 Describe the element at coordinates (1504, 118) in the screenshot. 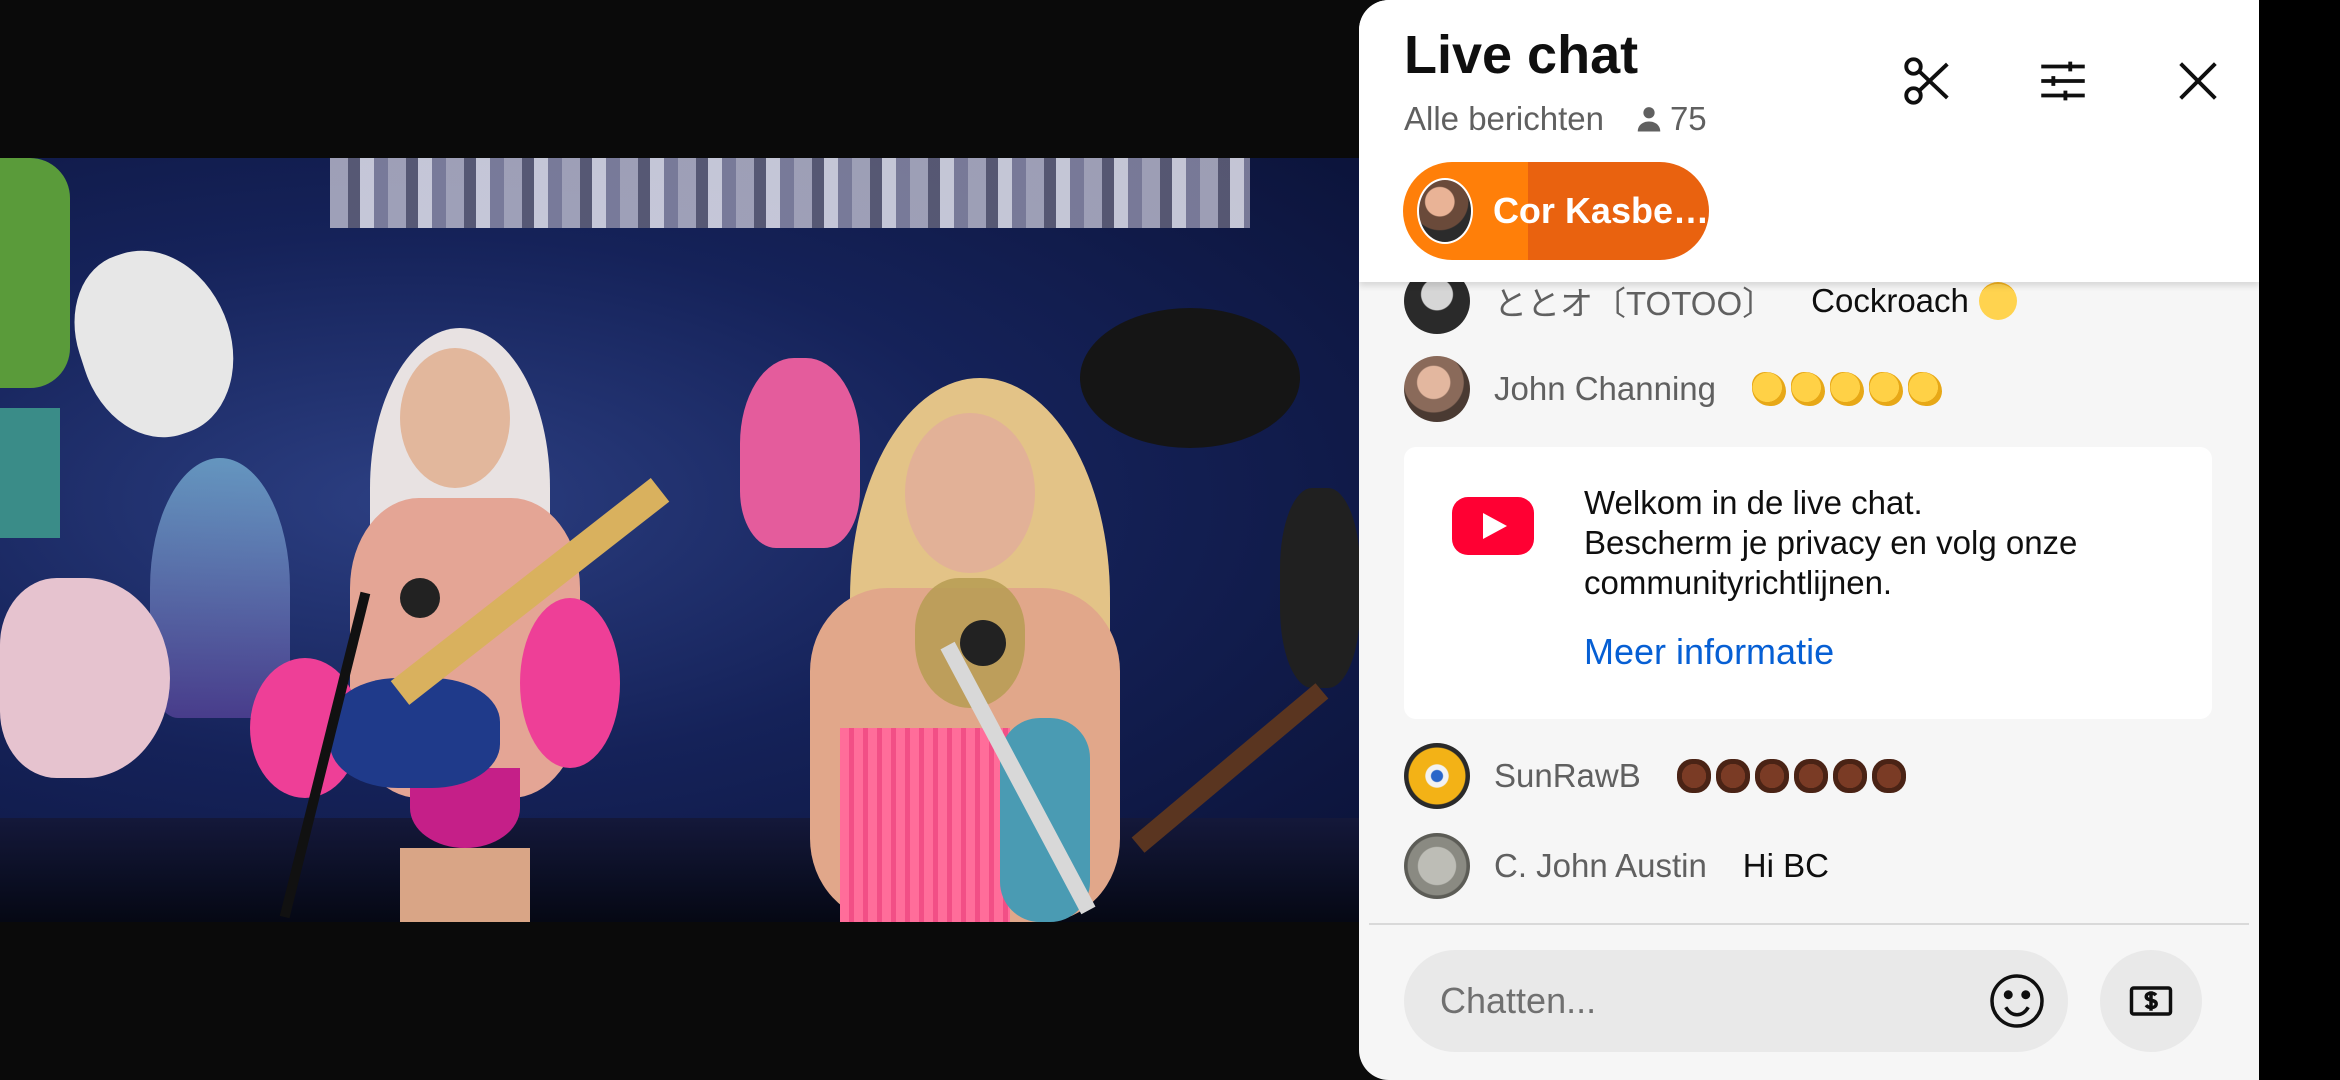

I see `chat-filter-label: Alle berichten` at that location.